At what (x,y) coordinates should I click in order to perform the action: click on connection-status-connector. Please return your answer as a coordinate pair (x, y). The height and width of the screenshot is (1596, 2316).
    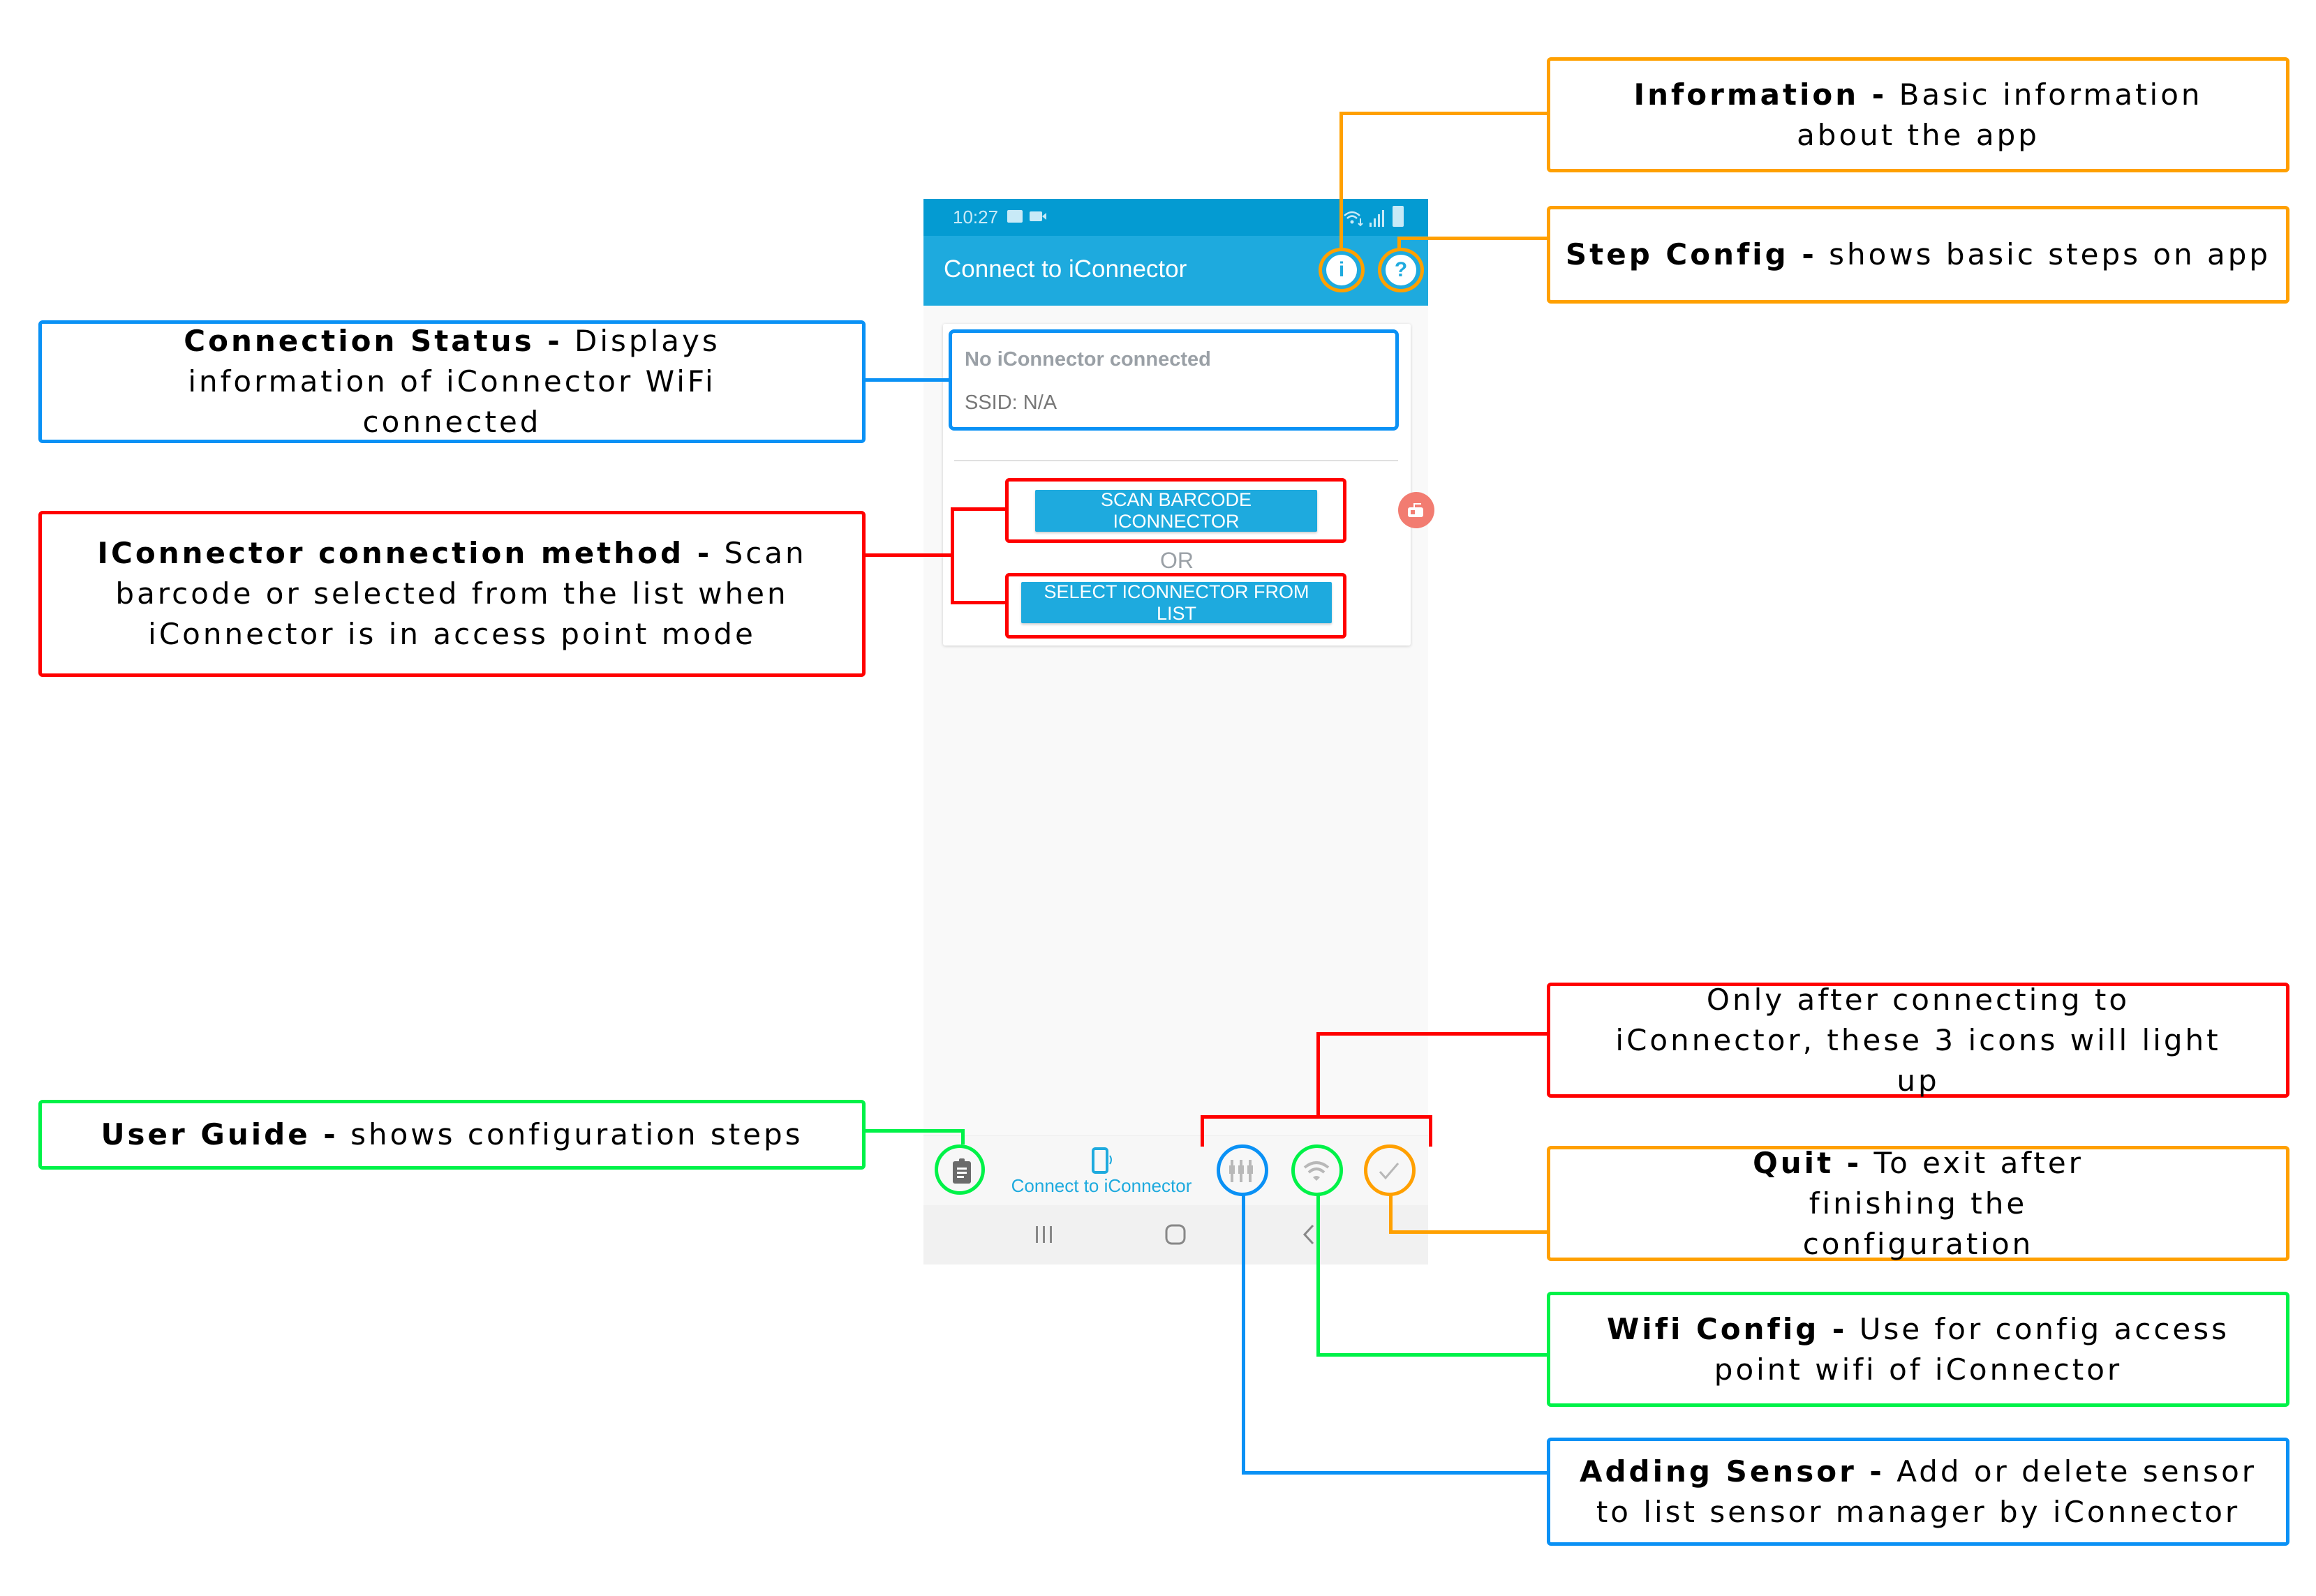
    Looking at the image, I should click on (907, 380).